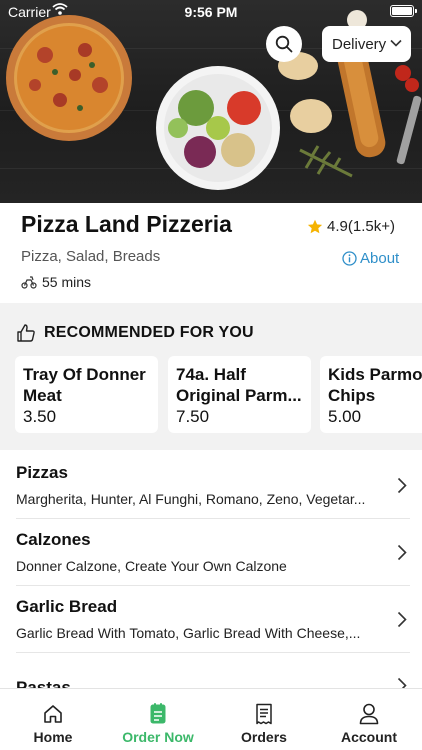  I want to click on recommended-item-price: 7.50, so click(193, 416).